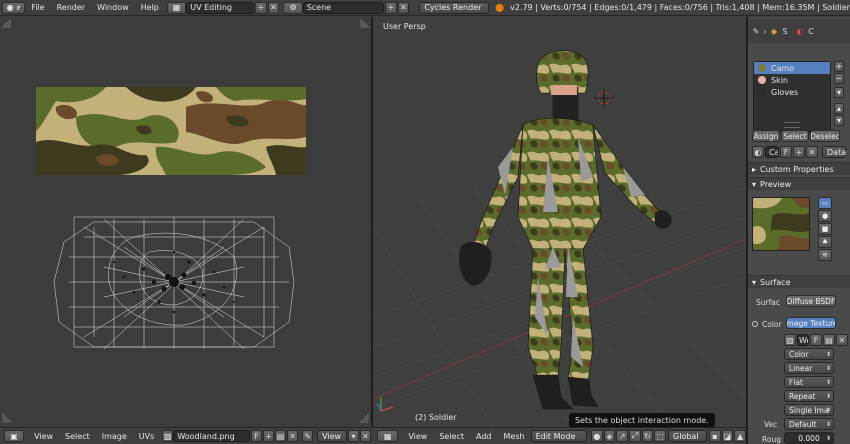 The width and height of the screenshot is (850, 444). What do you see at coordinates (825, 242) in the screenshot?
I see `preview-monkey-button: ♠` at bounding box center [825, 242].